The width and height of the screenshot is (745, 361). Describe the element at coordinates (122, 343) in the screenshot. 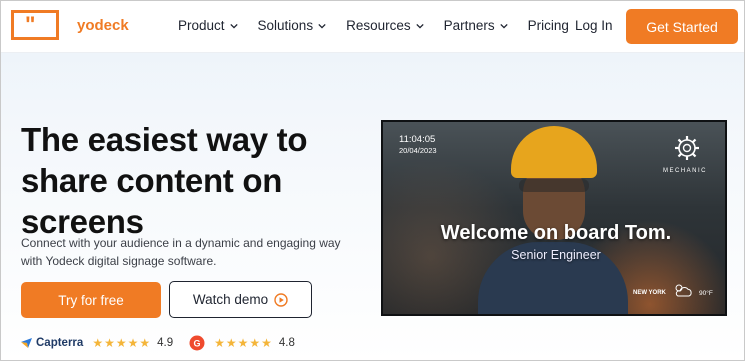

I see `capterra-stars: ★★★★★` at that location.